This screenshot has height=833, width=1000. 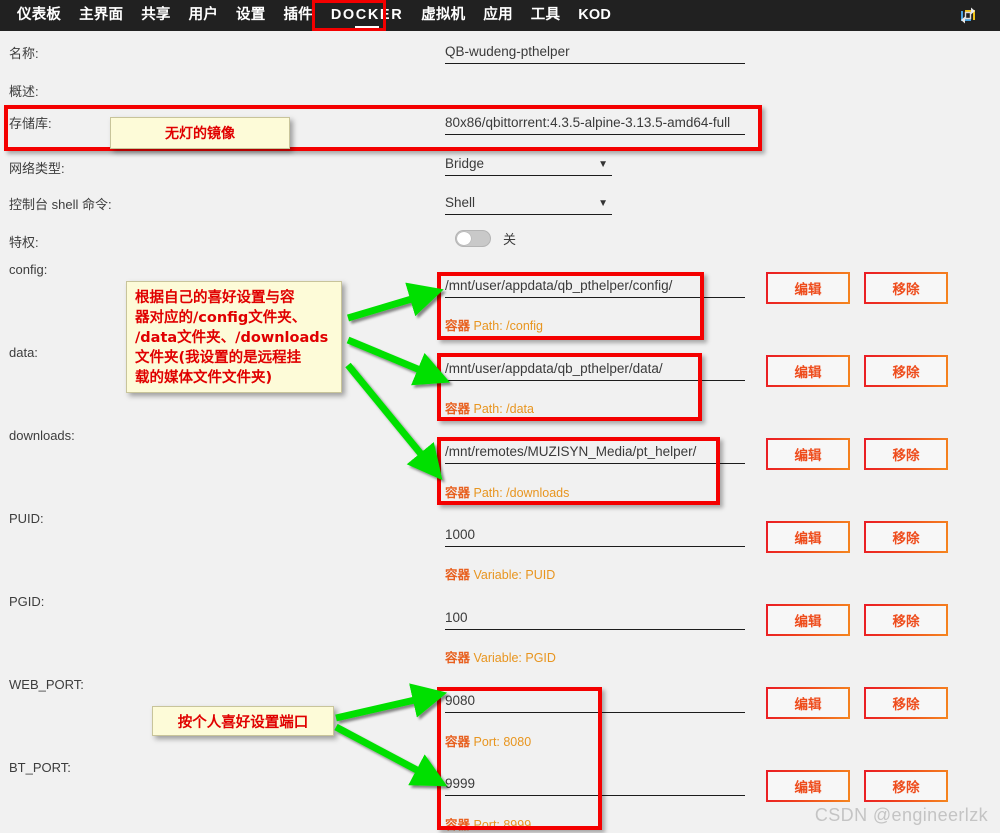 I want to click on label-data: data:, so click(x=23, y=352).